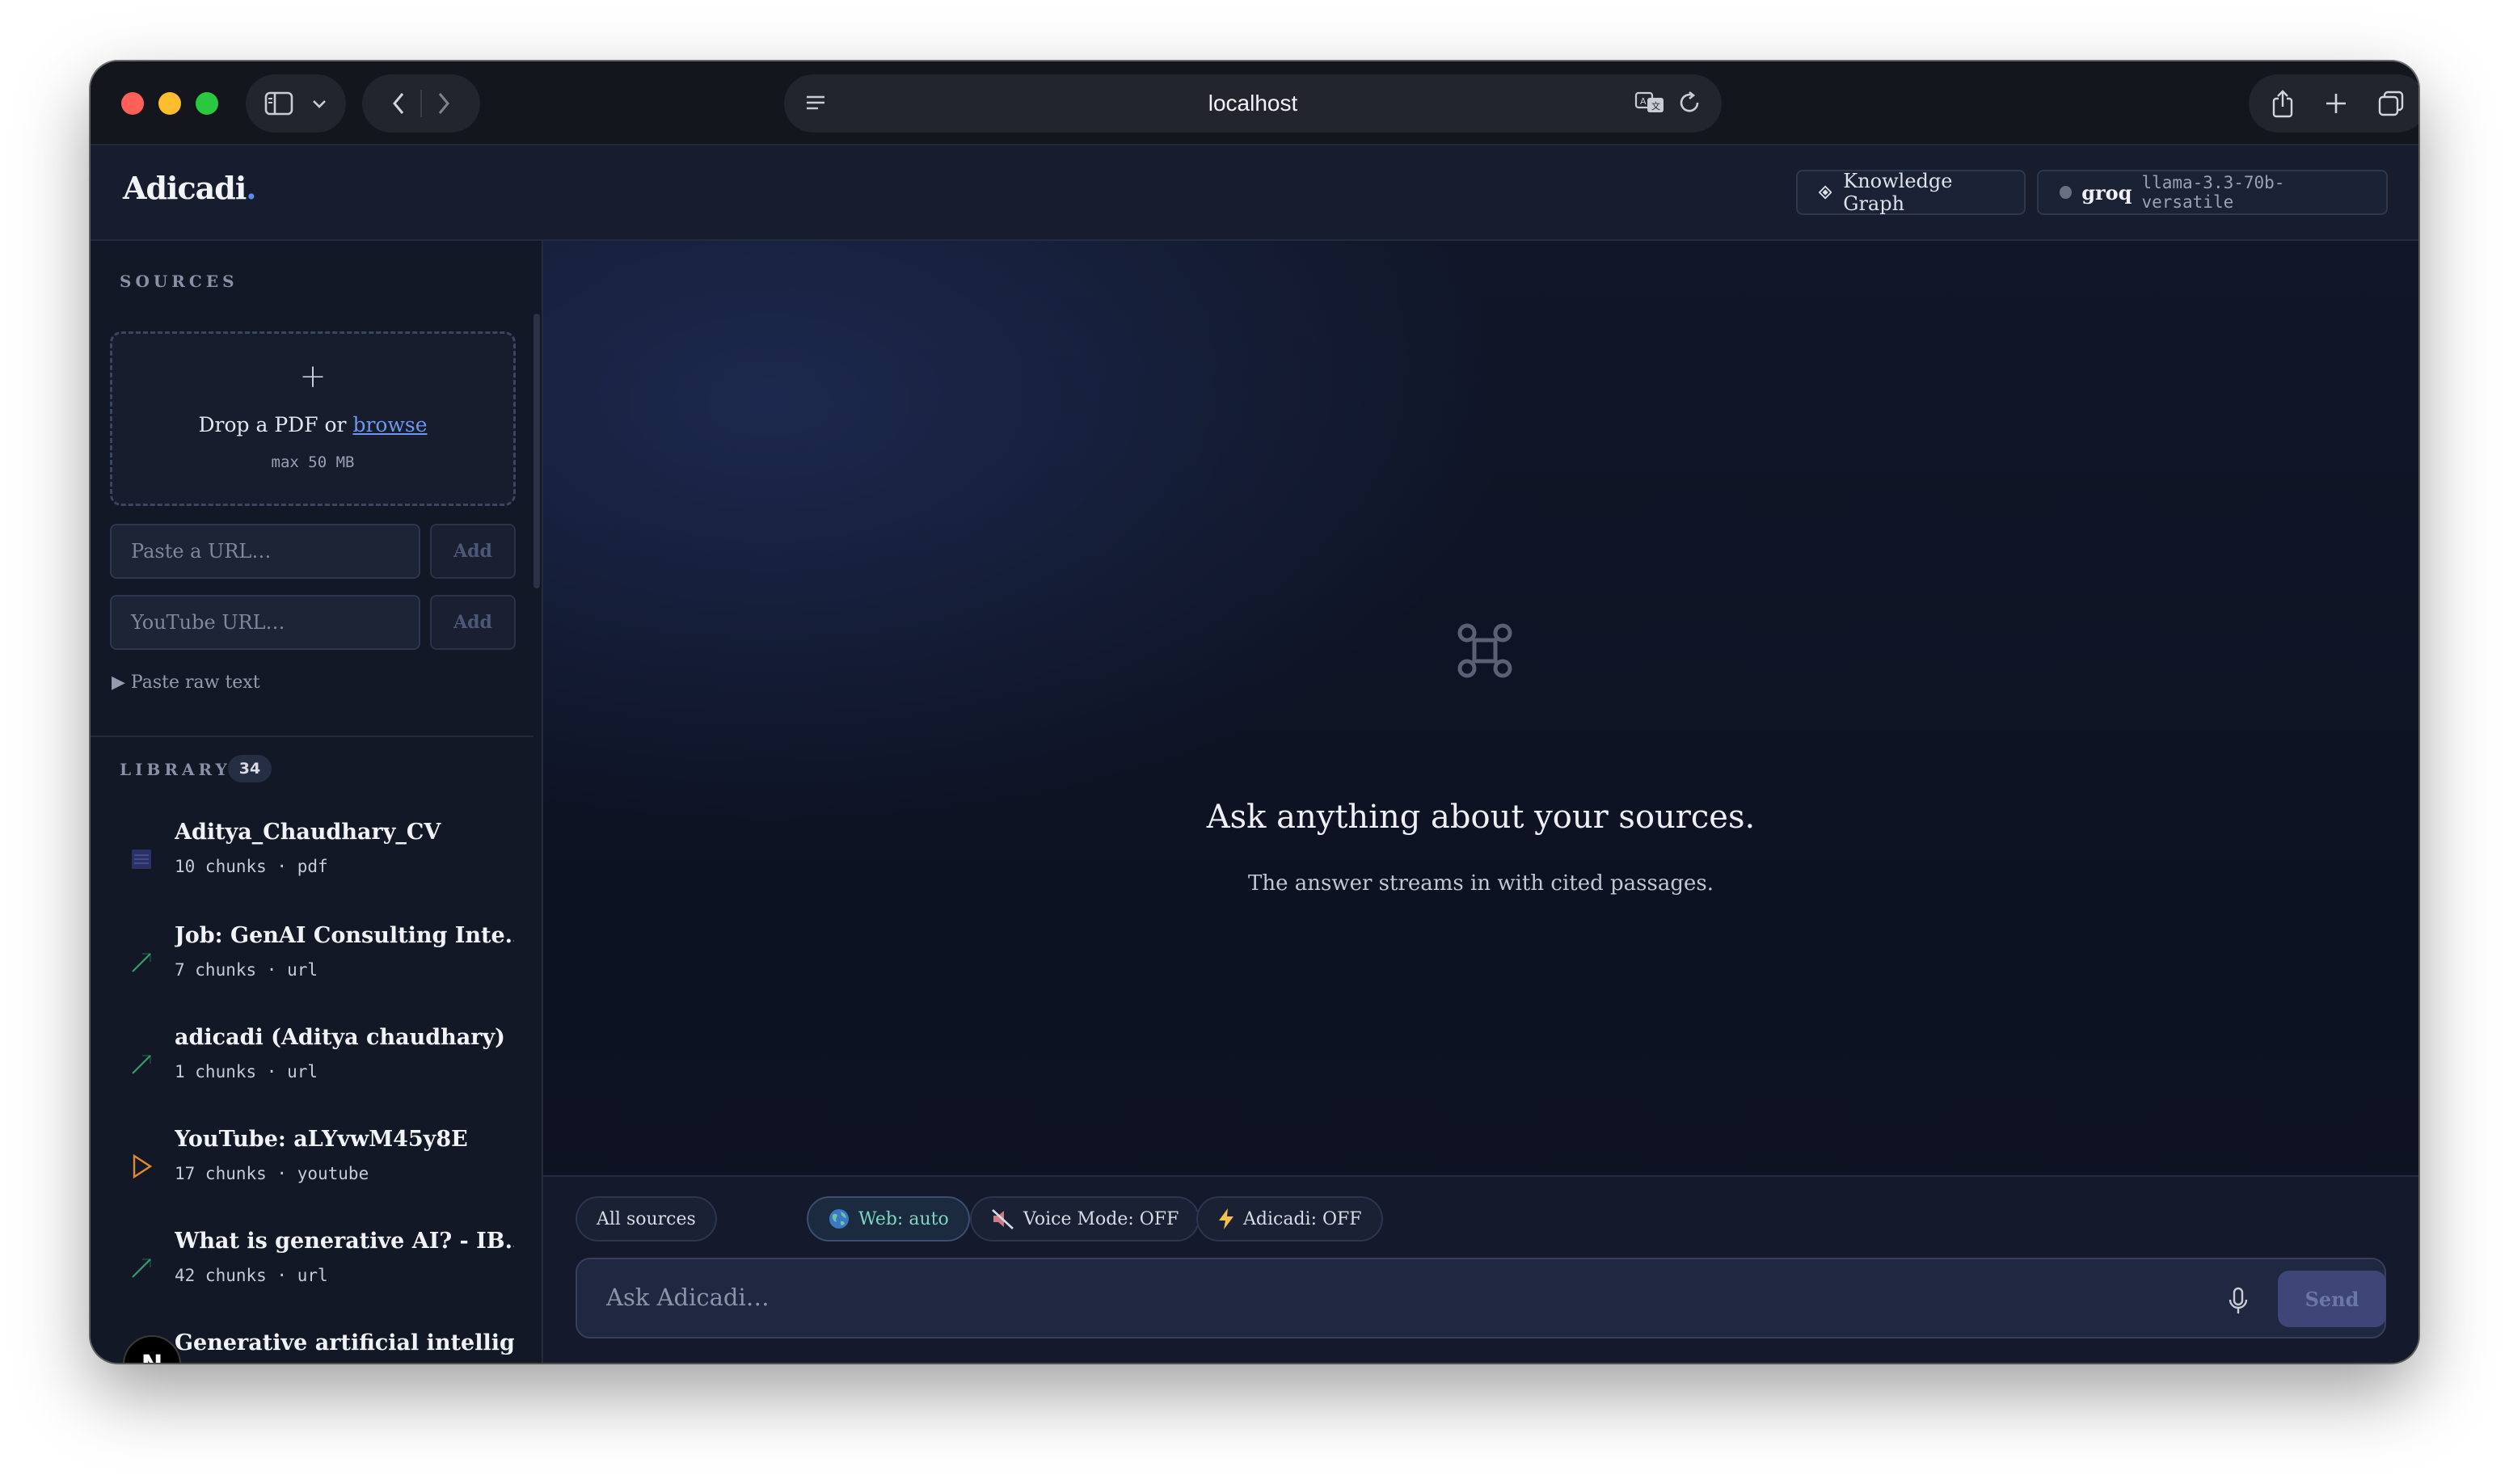 The height and width of the screenshot is (1484, 2509). I want to click on browser-actions, so click(2333, 103).